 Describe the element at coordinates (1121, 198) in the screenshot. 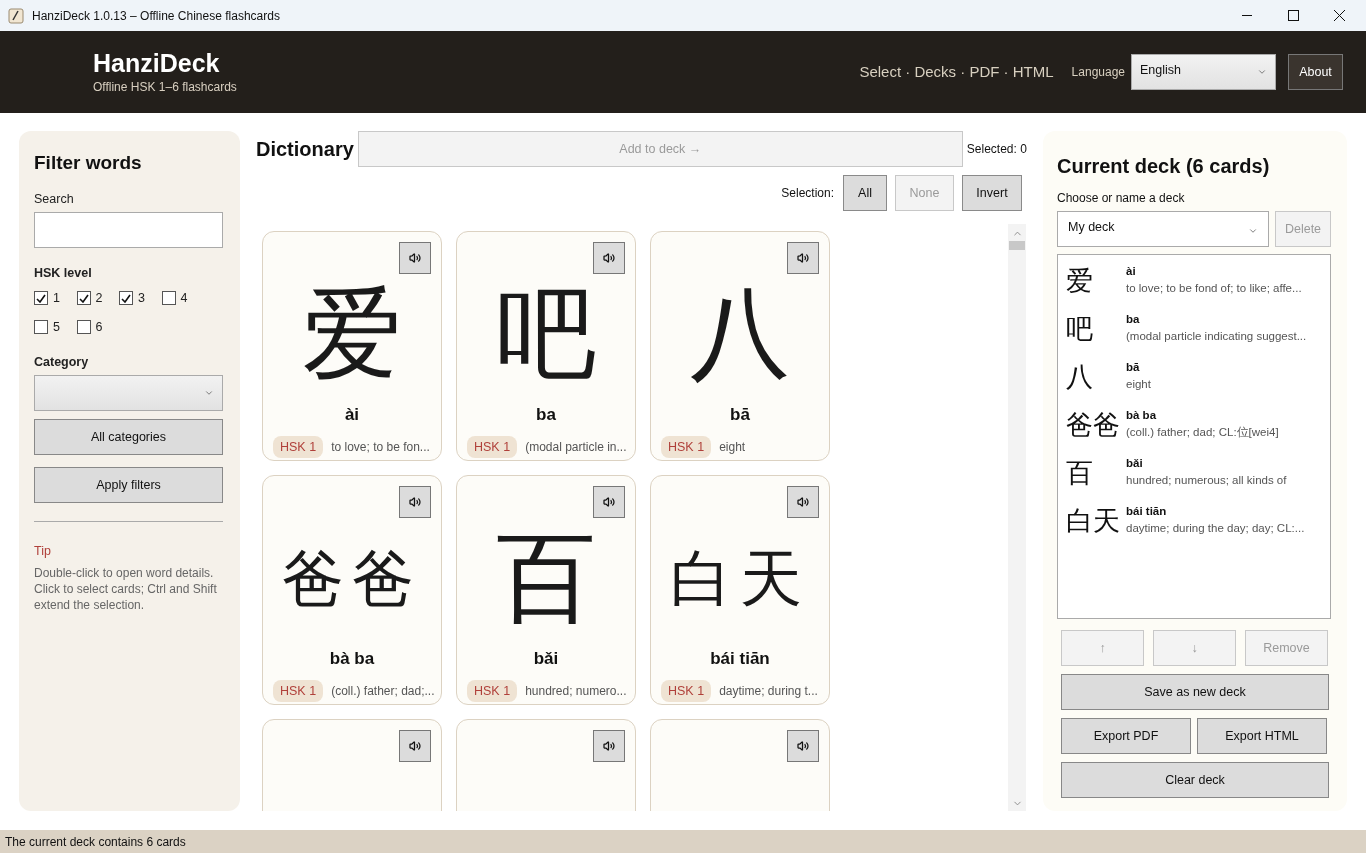

I see `deck-name-label: Choose or name a deck` at that location.